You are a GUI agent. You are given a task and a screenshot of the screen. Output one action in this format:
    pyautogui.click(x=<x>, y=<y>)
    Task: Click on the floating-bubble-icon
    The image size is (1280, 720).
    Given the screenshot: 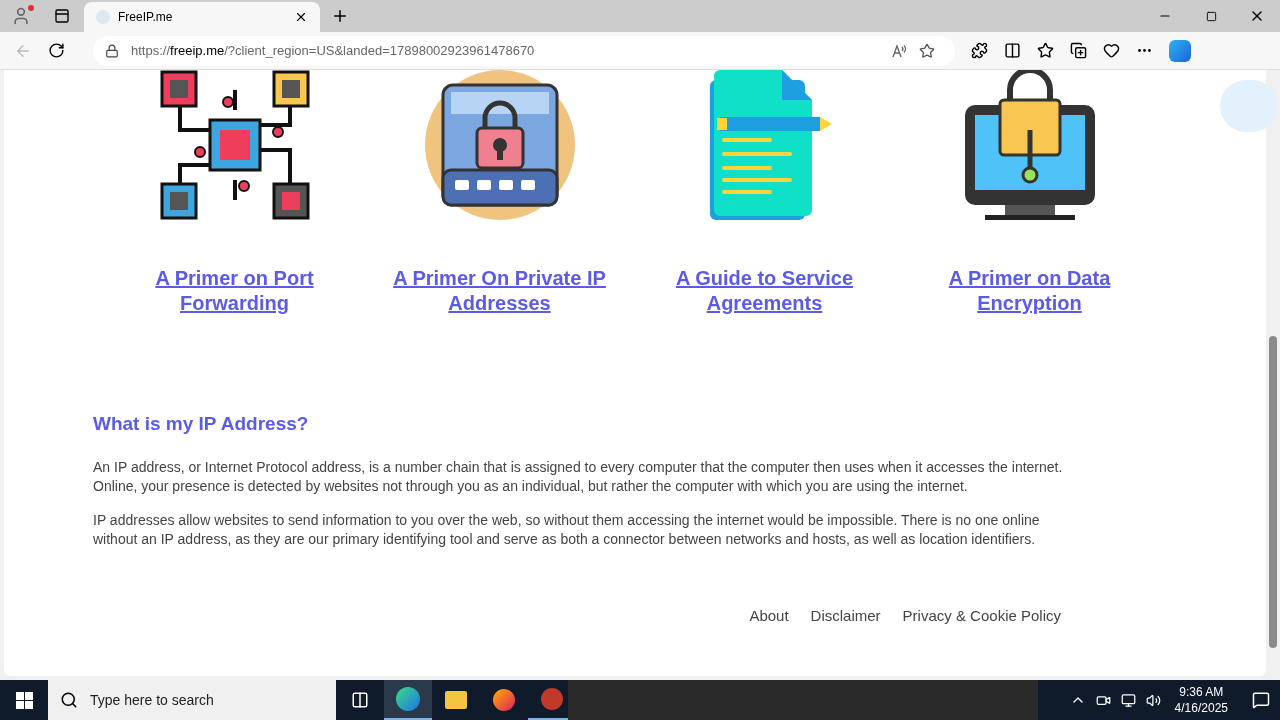 What is the action you would take?
    pyautogui.click(x=1249, y=106)
    